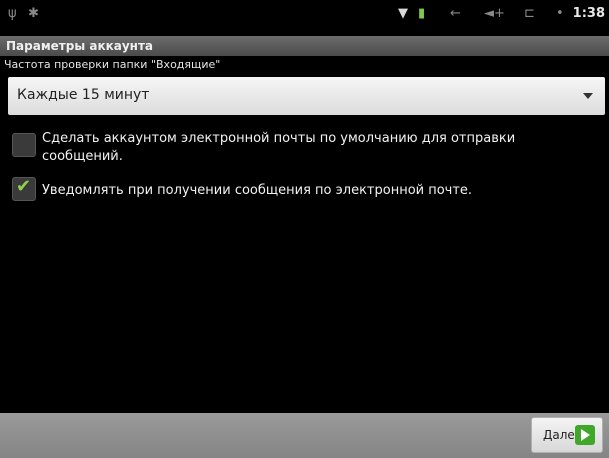 This screenshot has width=609, height=458. Describe the element at coordinates (24, 145) in the screenshot. I see `default-account-checkbox` at that location.